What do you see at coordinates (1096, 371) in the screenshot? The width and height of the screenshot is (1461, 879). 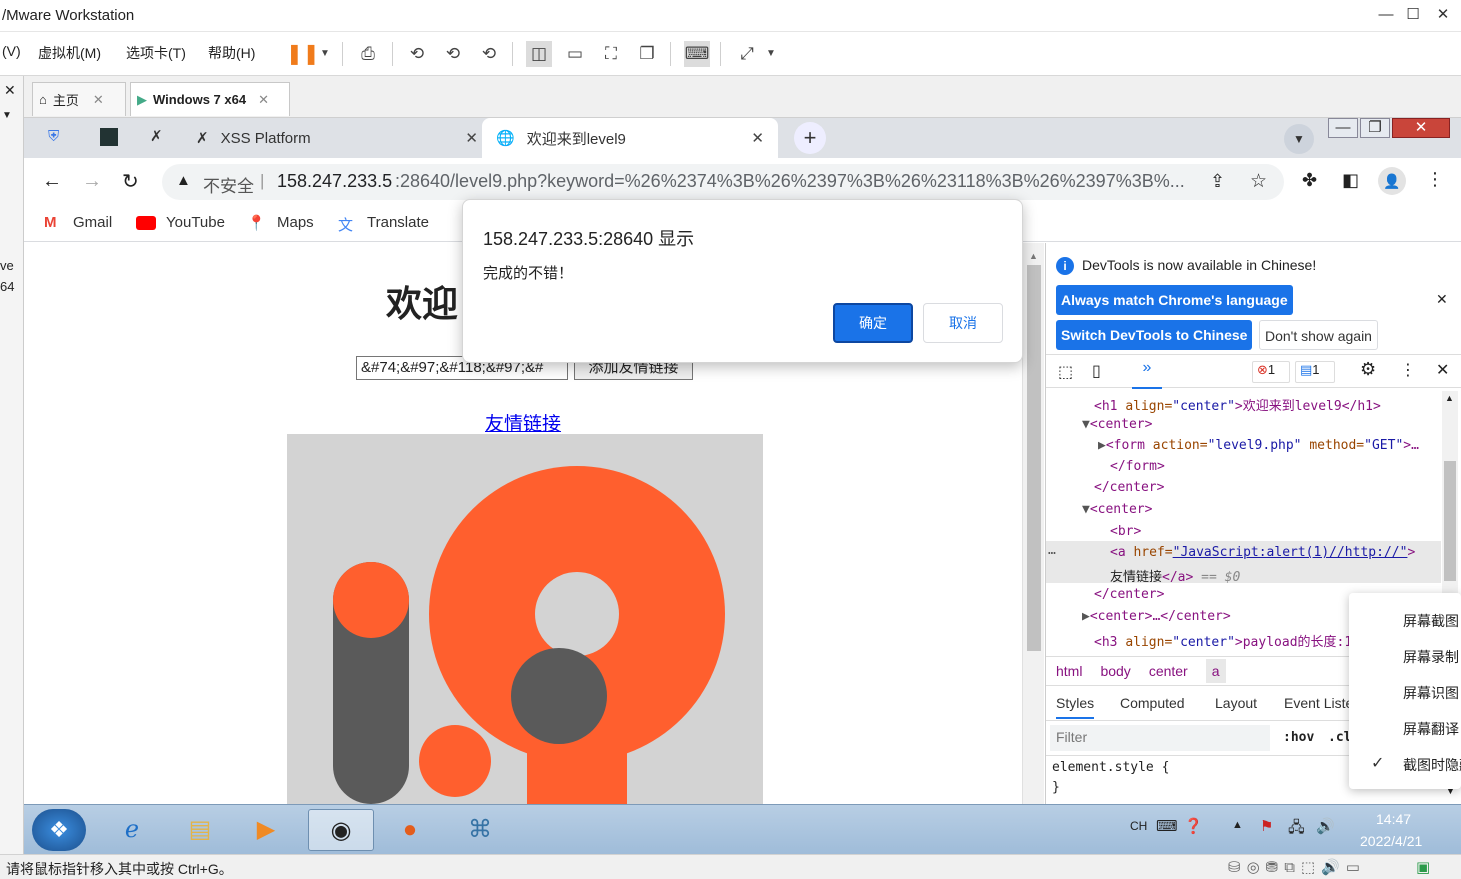 I see `device-toolbar-icon: ▯` at bounding box center [1096, 371].